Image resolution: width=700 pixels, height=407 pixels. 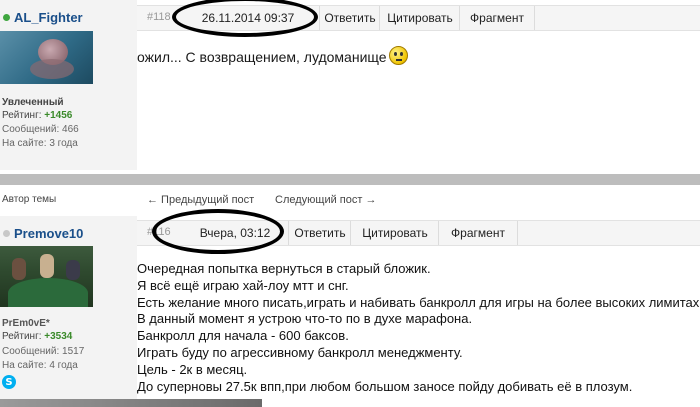 What do you see at coordinates (63, 143) in the screenshot?
I see `onsite-value: 3 года` at bounding box center [63, 143].